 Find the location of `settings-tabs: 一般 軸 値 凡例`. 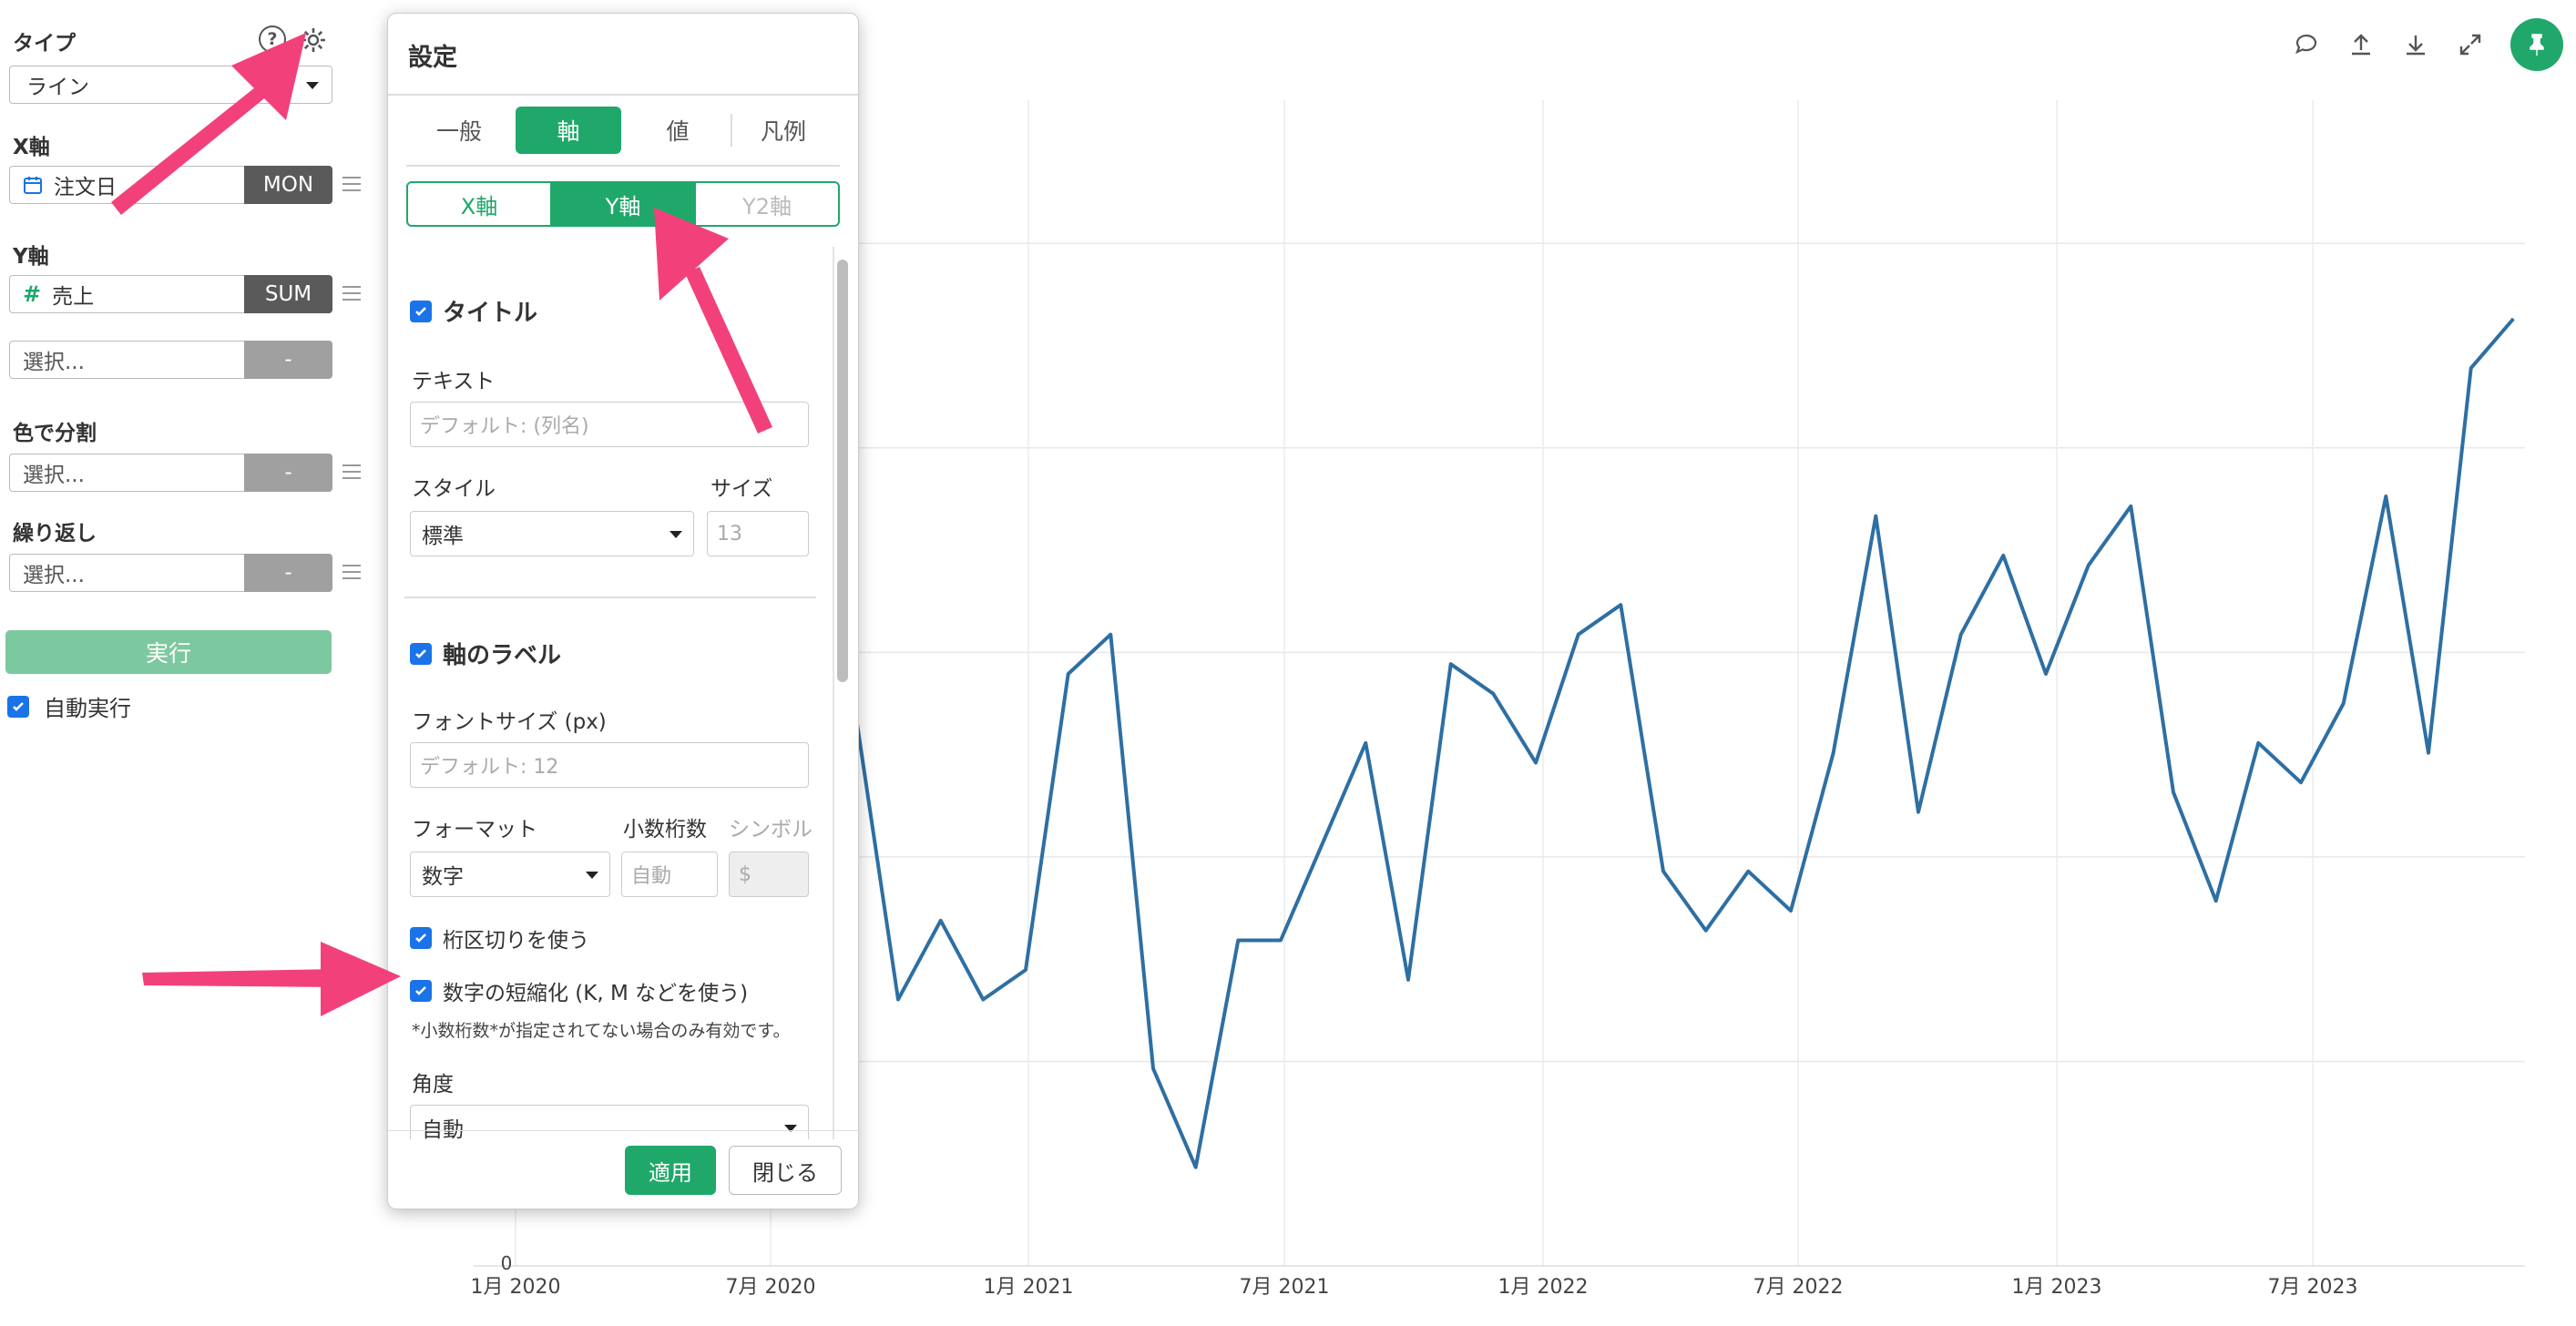

settings-tabs: 一般 軸 値 凡例 is located at coordinates (621, 130).